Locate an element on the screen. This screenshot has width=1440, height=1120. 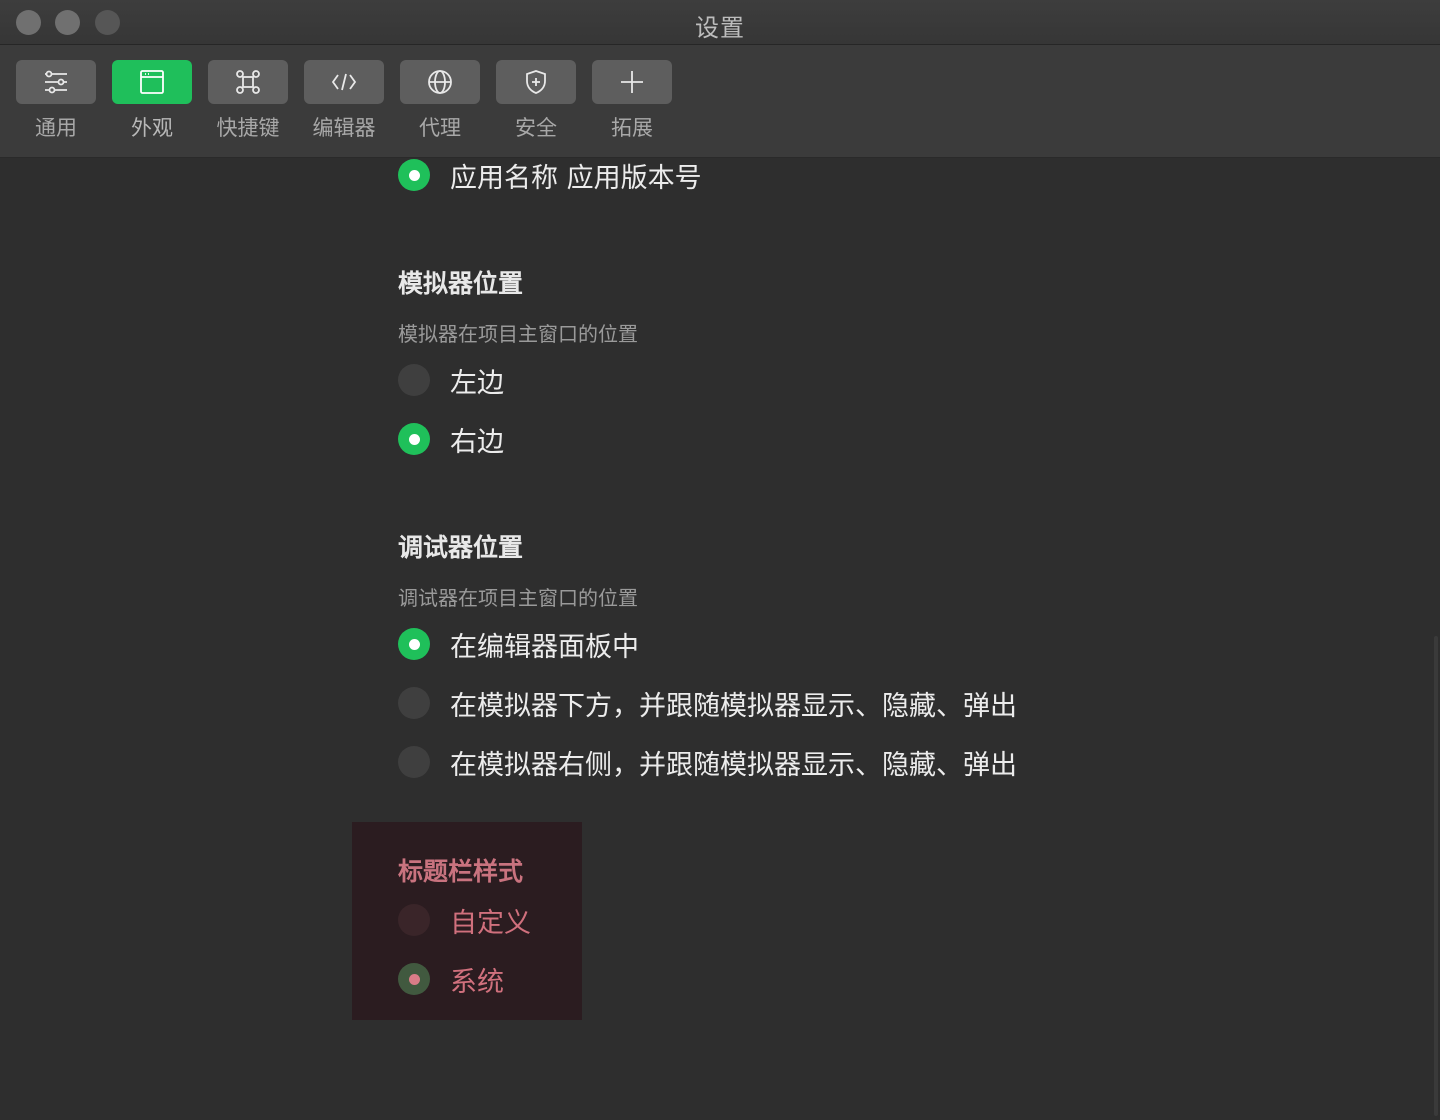
title-bar: 设置 is located at coordinates (720, 22).